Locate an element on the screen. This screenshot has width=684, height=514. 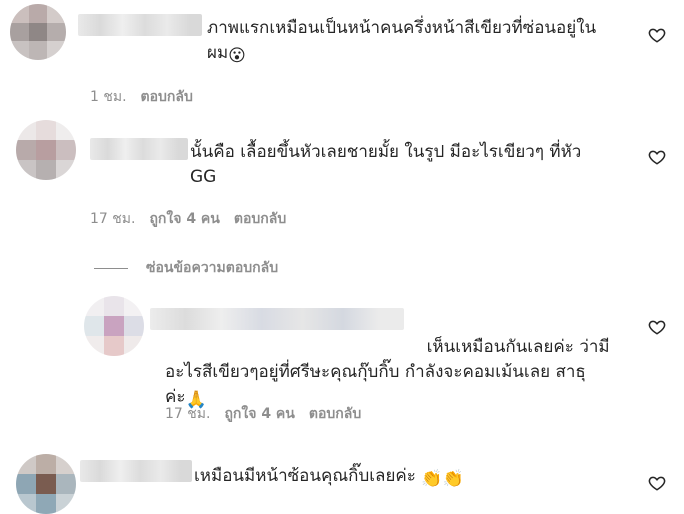
clapping-hands-emoji: 👏👏 is located at coordinates (442, 479).